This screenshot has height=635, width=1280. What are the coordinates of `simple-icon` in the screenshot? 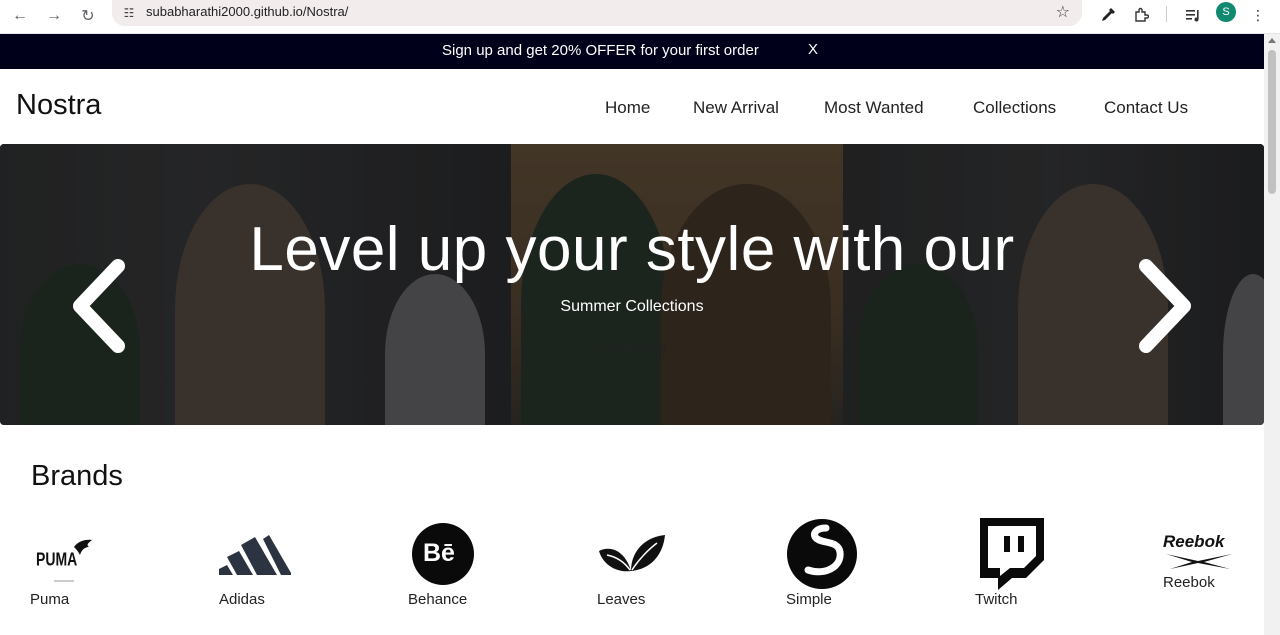 It's located at (822, 554).